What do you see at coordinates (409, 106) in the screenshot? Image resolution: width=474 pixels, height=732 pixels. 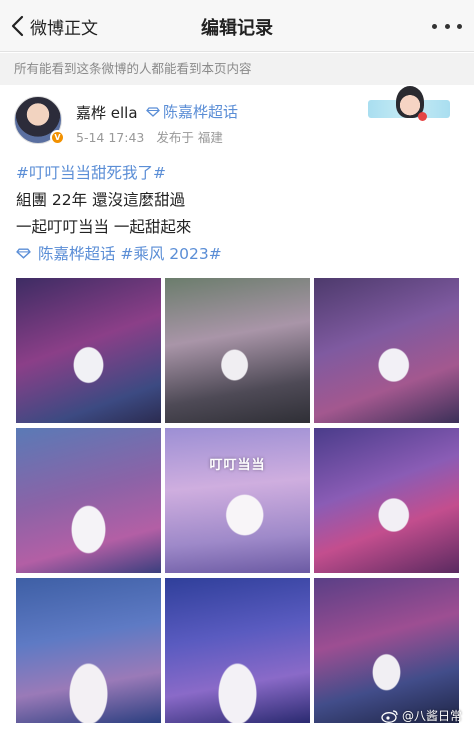 I see `card-decoration` at bounding box center [409, 106].